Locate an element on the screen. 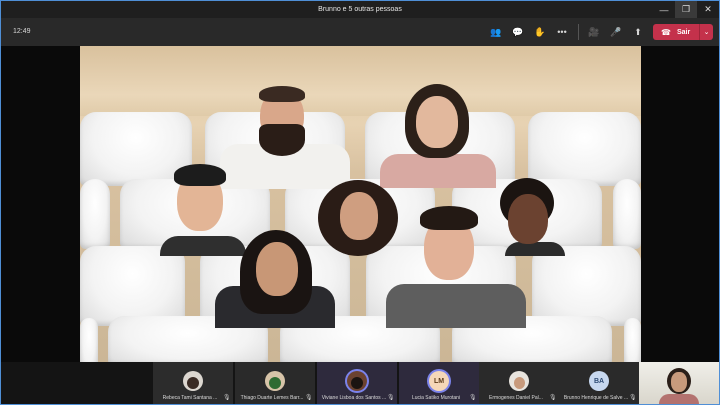 The height and width of the screenshot is (405, 720). camera-icon: 🎥 is located at coordinates (594, 32).